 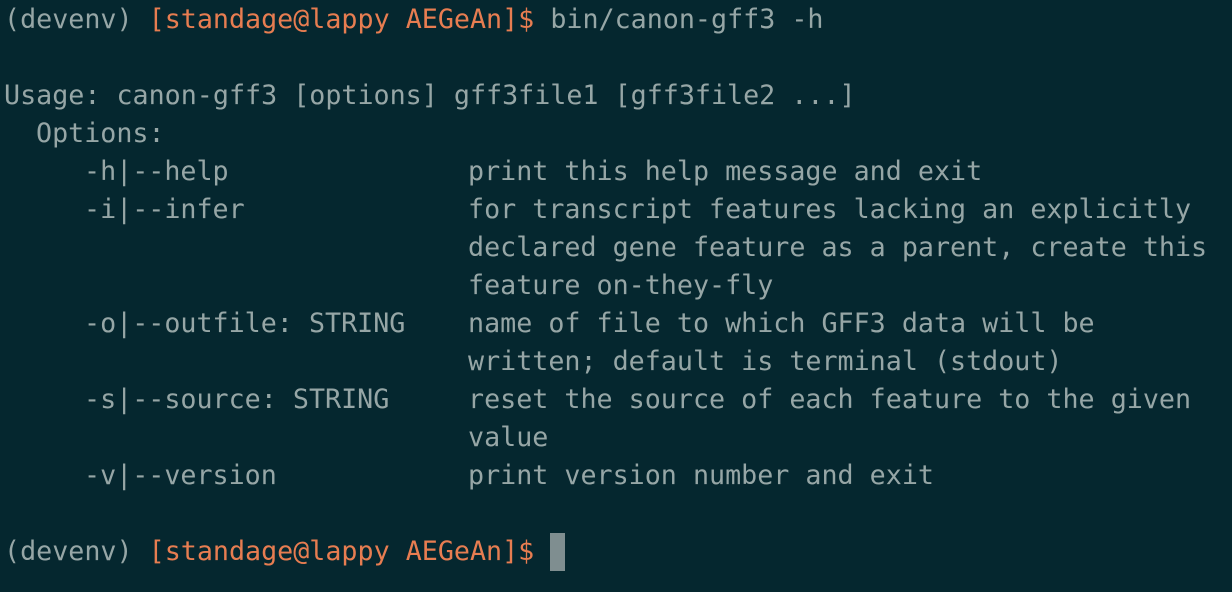 I want to click on option-row-source-cont: value, so click(x=618, y=438).